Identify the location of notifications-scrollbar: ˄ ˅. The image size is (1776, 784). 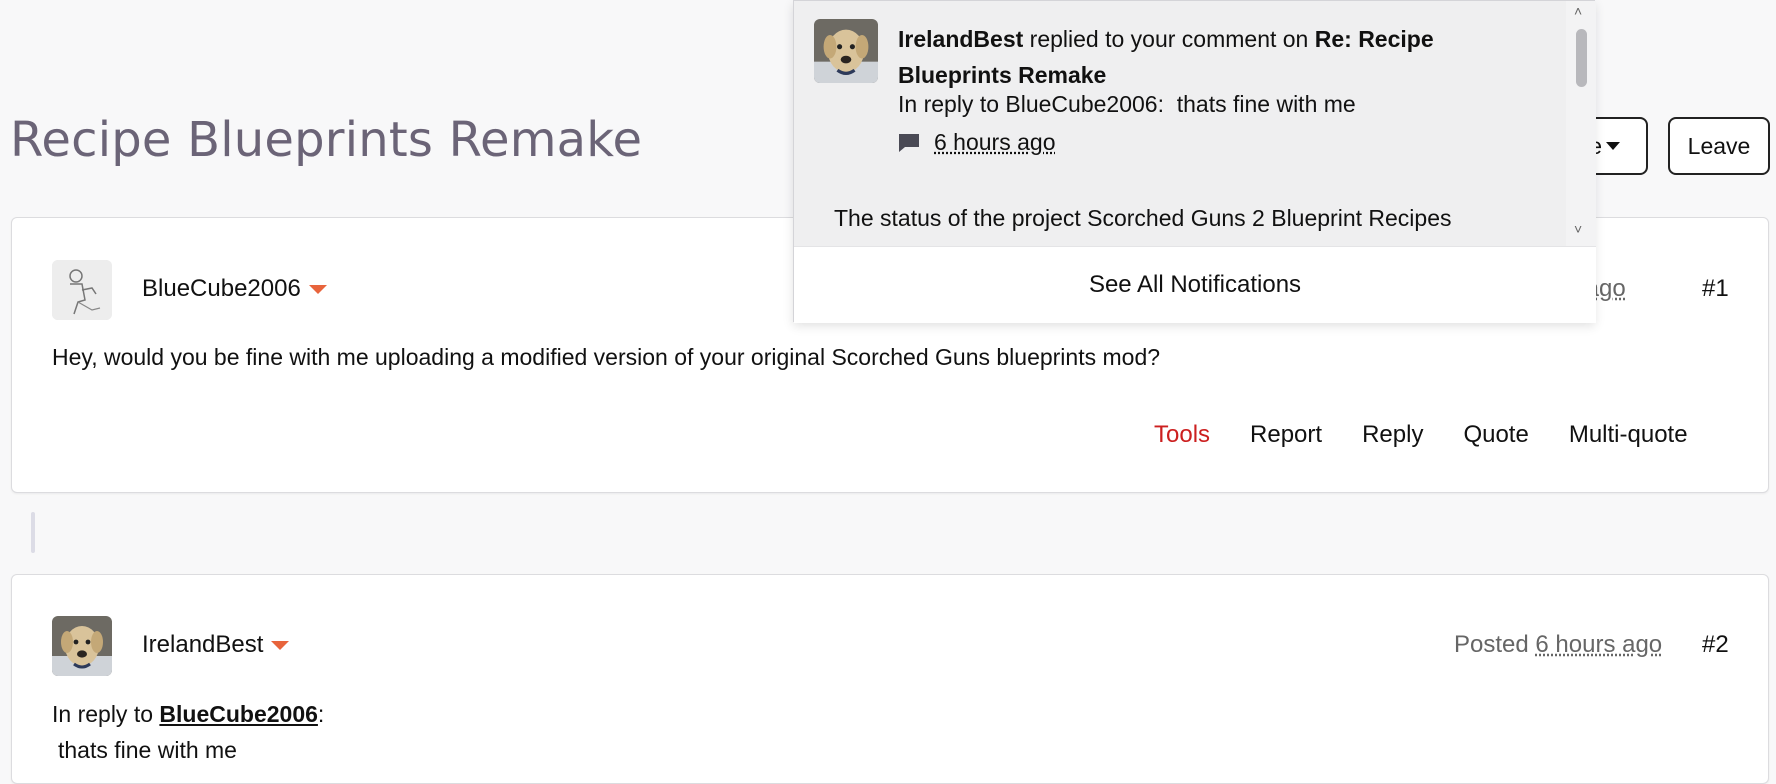
(1581, 123).